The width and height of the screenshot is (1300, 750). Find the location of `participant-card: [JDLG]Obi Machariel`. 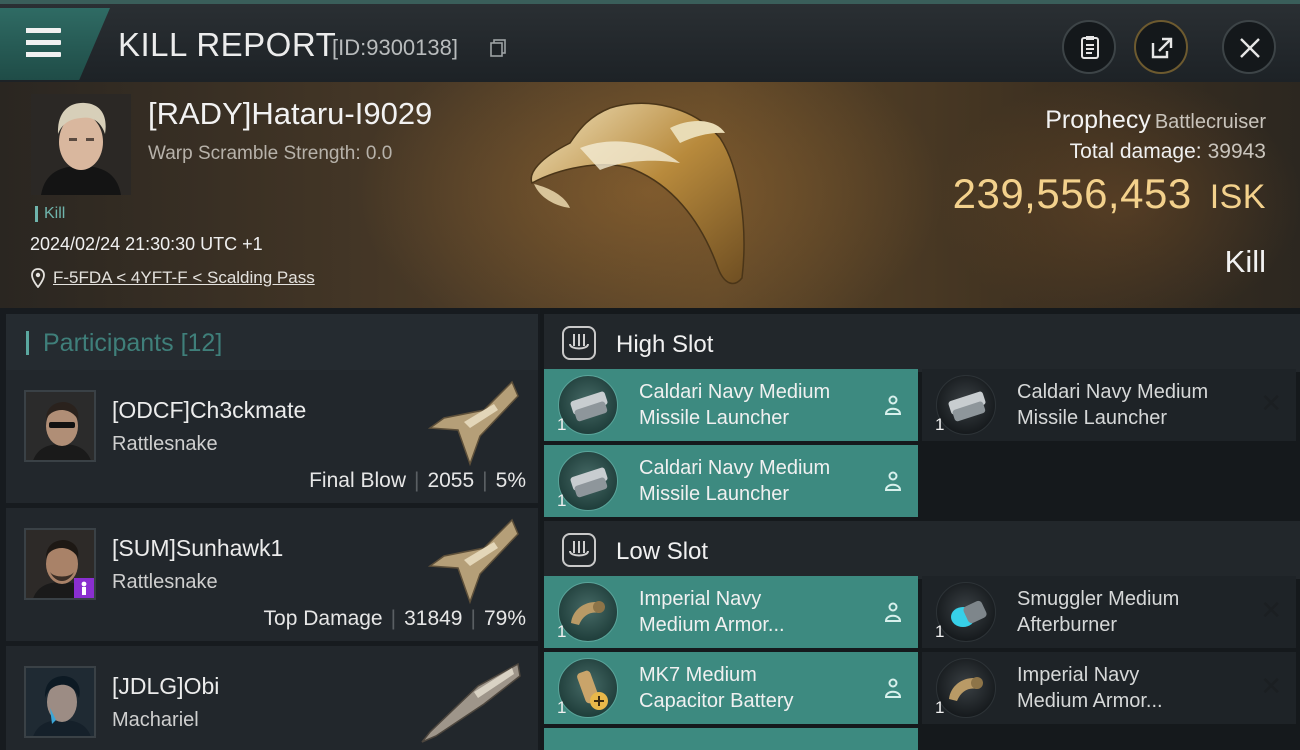

participant-card: [JDLG]Obi Machariel is located at coordinates (272, 698).